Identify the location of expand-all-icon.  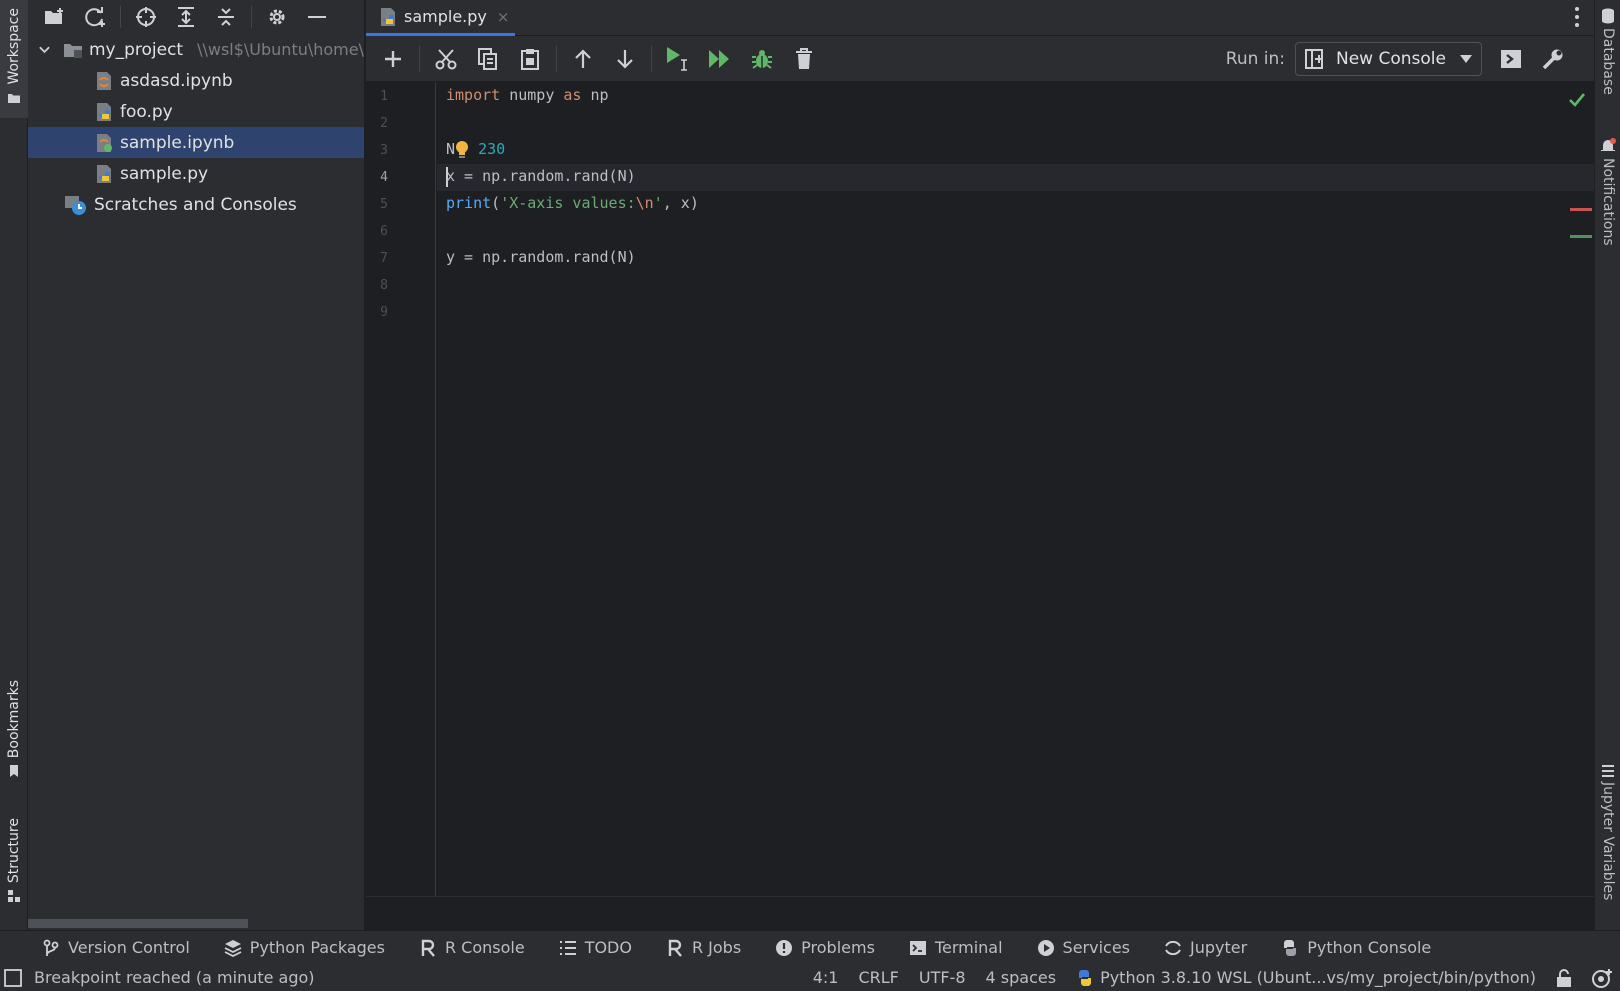
(186, 17).